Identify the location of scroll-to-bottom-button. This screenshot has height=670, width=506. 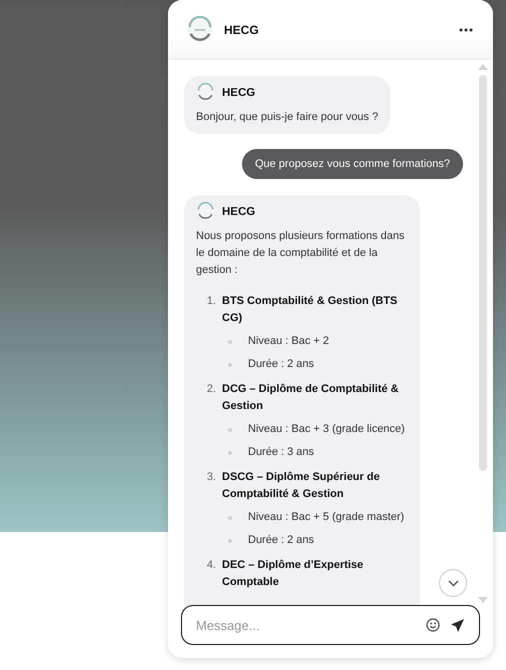
(453, 583).